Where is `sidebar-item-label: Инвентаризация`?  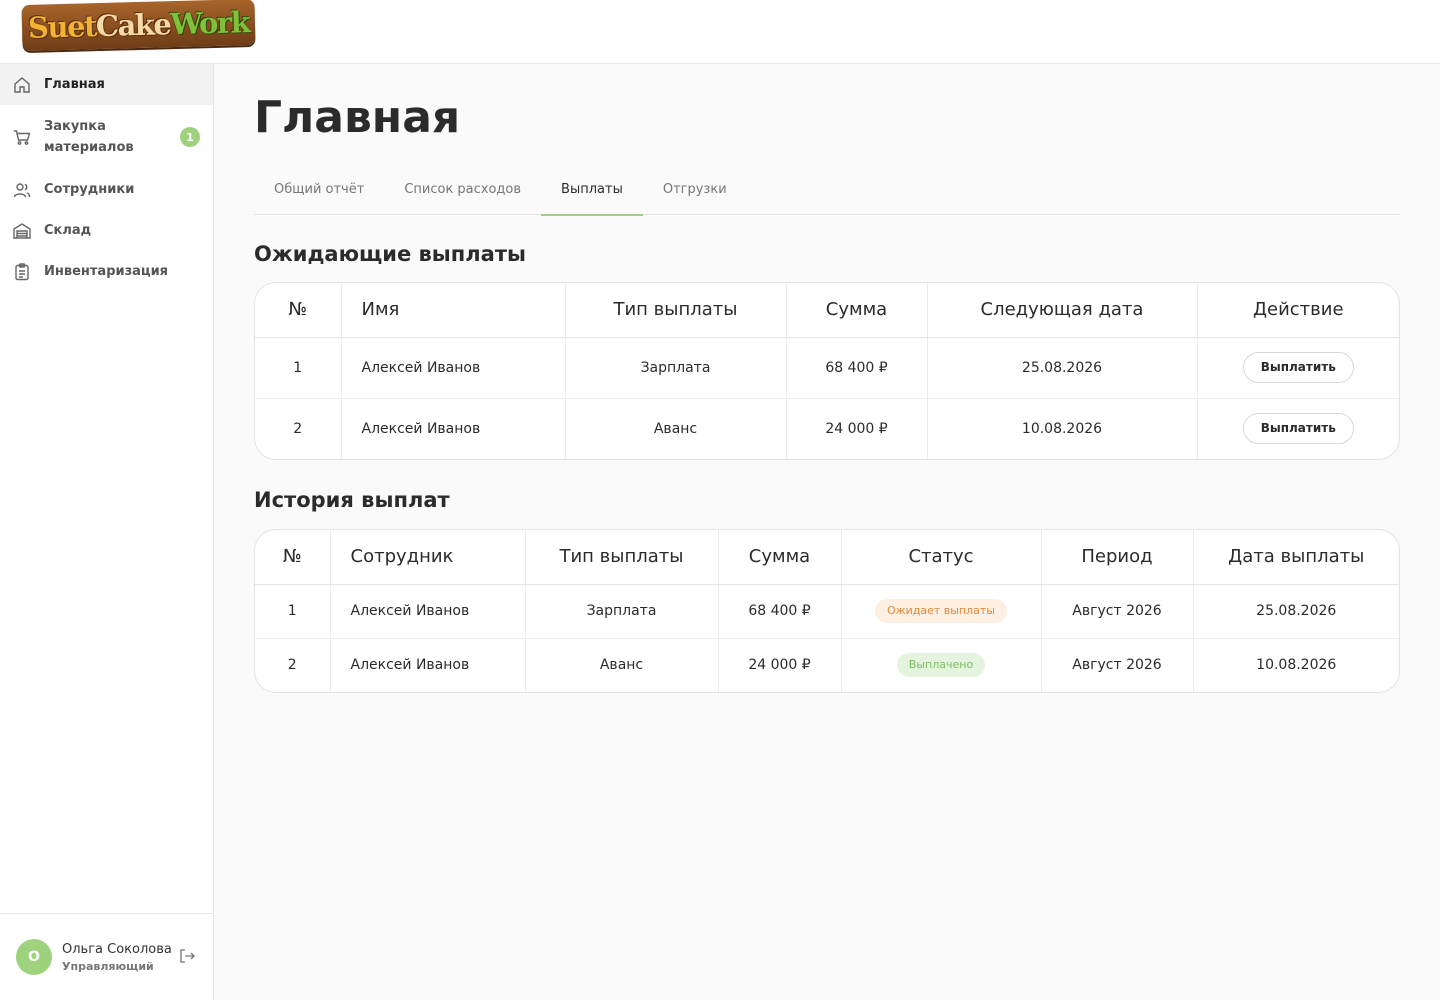
sidebar-item-label: Инвентаризация is located at coordinates (106, 271).